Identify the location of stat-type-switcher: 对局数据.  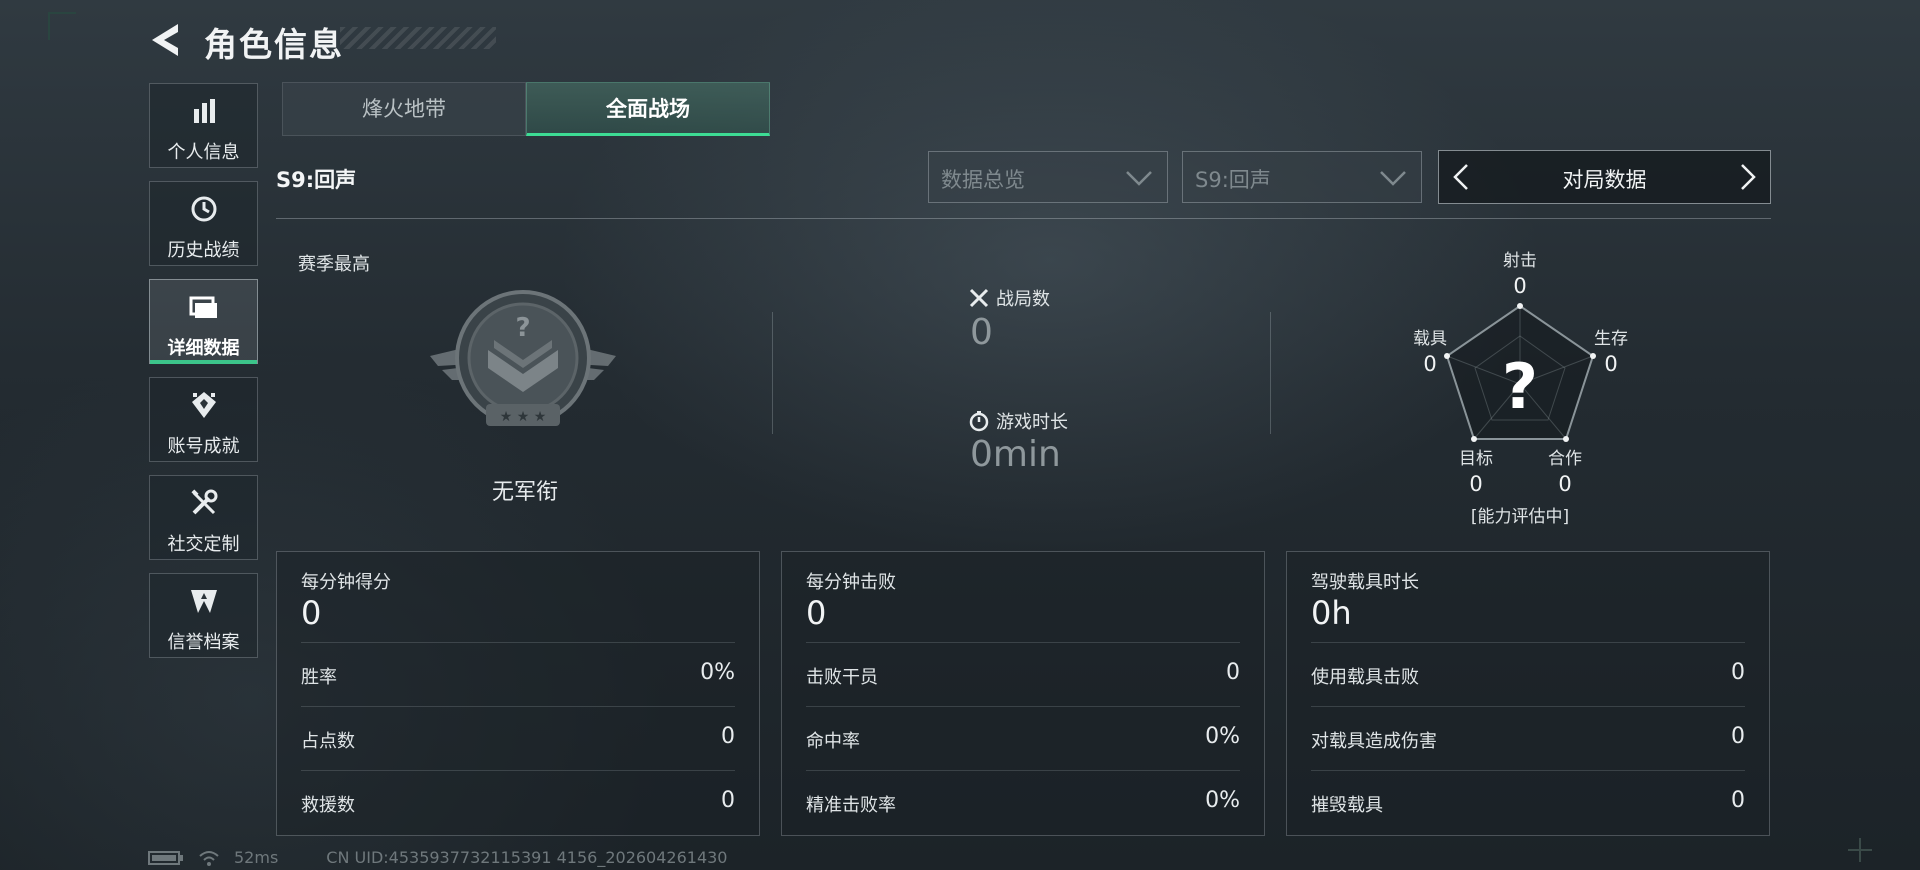
(1604, 177).